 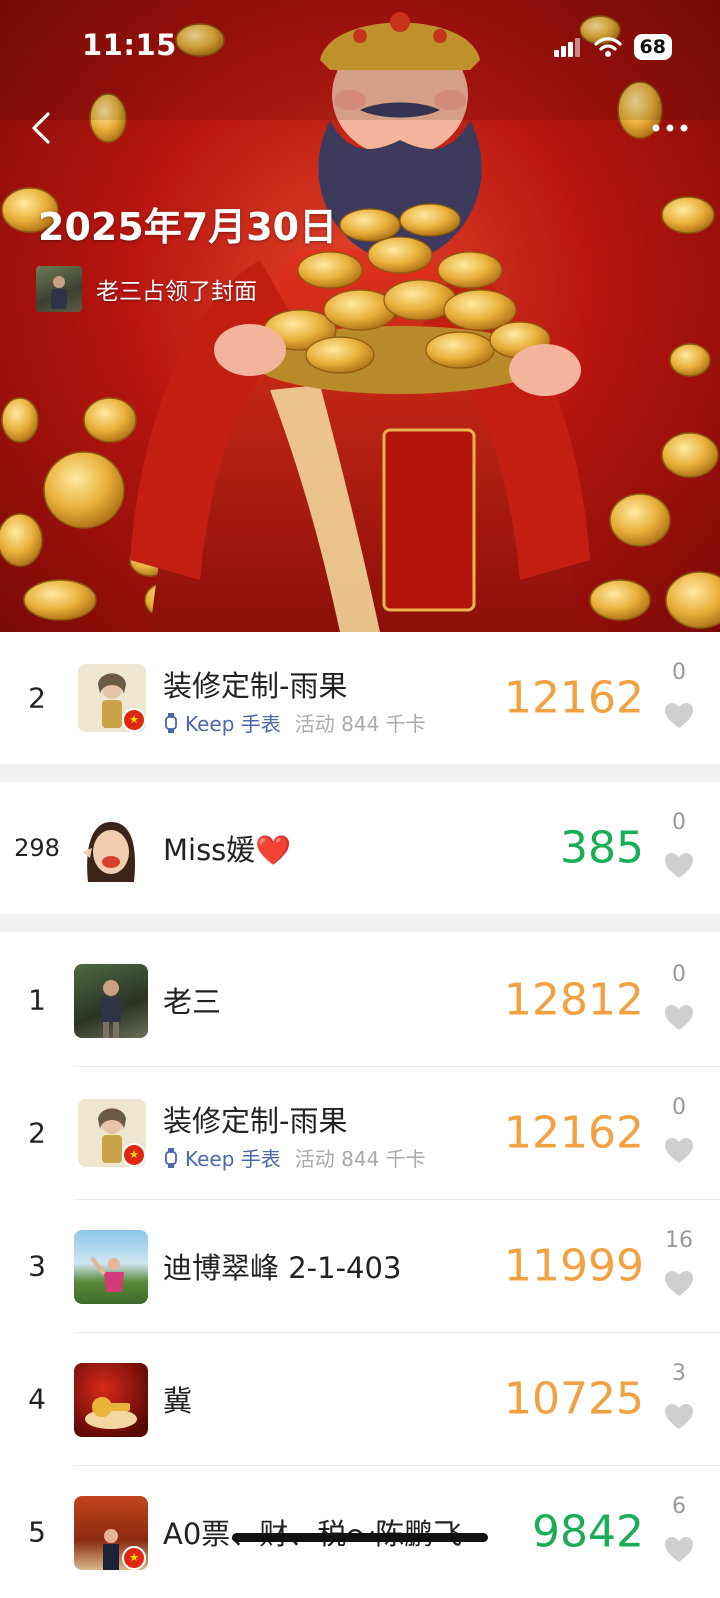 I want to click on like-count: 6, so click(x=679, y=1506).